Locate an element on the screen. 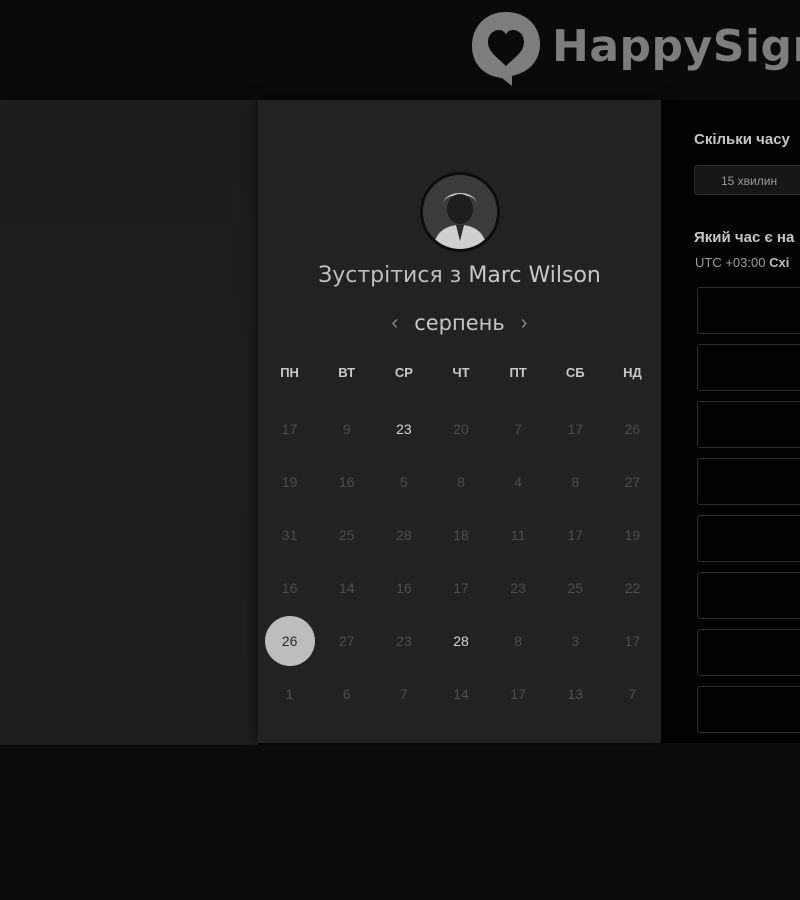 Image resolution: width=800 pixels, height=900 pixels. calendar-day-number: 22 is located at coordinates (632, 587).